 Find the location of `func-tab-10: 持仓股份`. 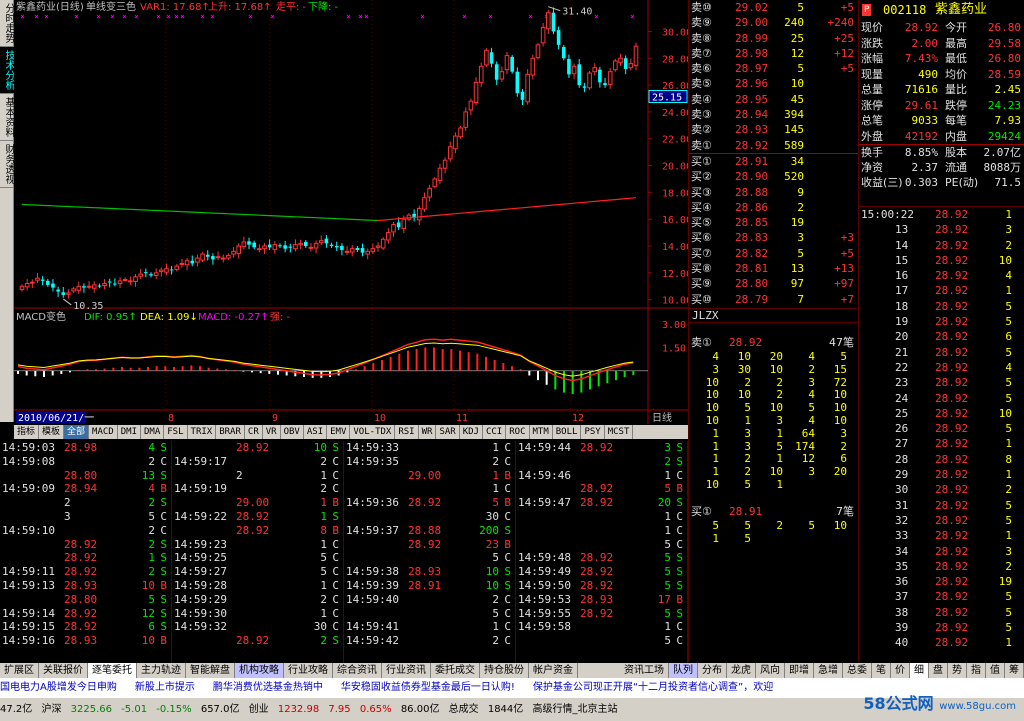

func-tab-10: 持仓股份 is located at coordinates (504, 670).